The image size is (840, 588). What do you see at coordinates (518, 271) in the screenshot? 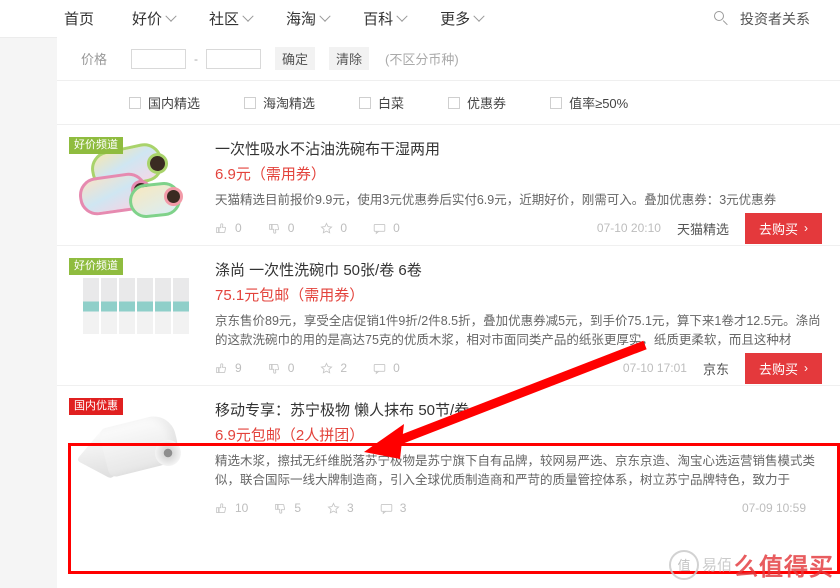
I see `item-title: 涤尚 一次性洗碗巾 50张/卷 6卷` at bounding box center [518, 271].